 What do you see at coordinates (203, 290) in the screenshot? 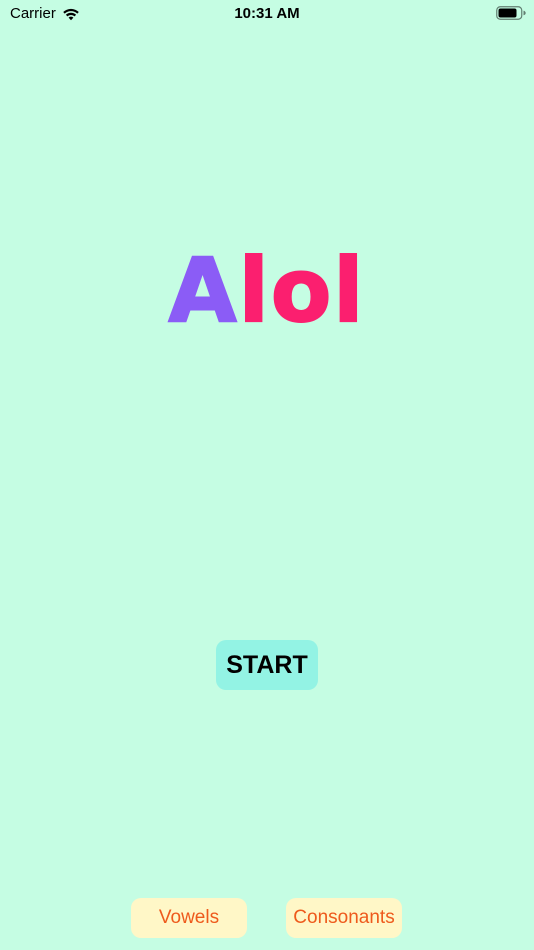
I see `logo-letter-a: A` at bounding box center [203, 290].